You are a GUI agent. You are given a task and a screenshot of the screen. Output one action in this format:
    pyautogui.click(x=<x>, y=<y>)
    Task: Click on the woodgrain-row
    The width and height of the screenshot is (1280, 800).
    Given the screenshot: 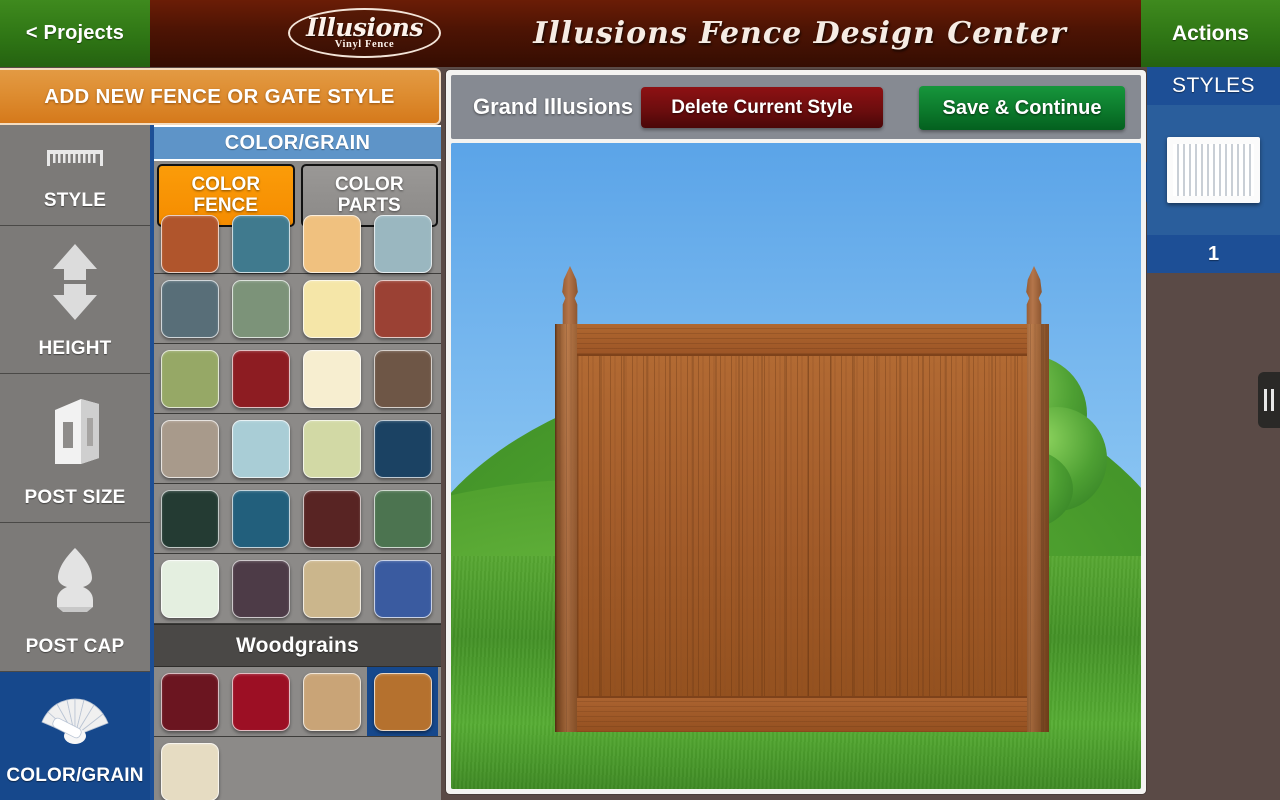 What is the action you would take?
    pyautogui.click(x=297, y=702)
    